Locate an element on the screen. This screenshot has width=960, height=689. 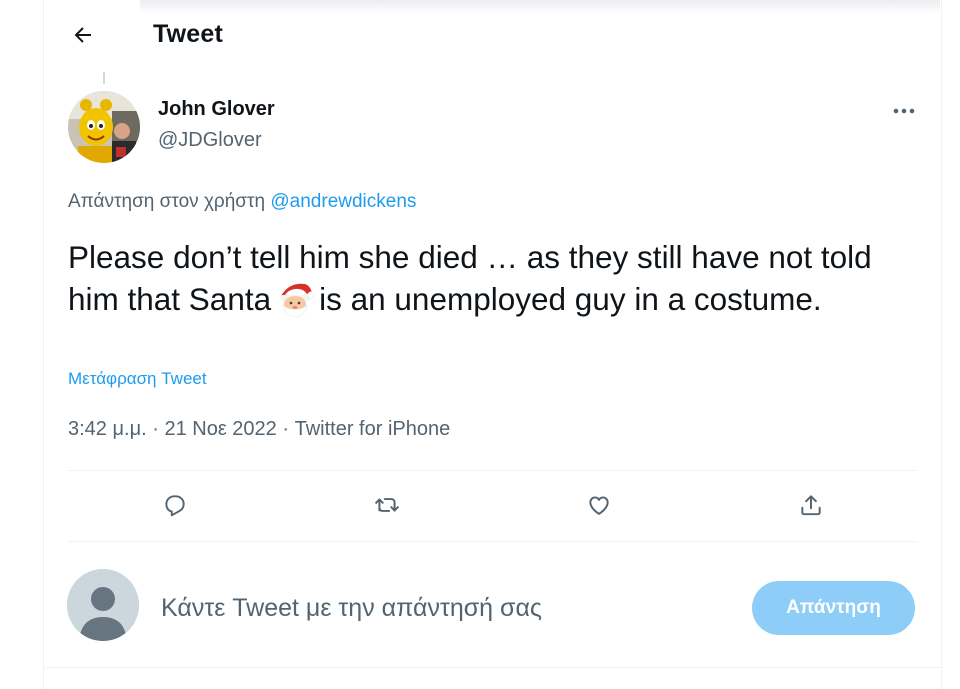
page-title: Tweet is located at coordinates (188, 34).